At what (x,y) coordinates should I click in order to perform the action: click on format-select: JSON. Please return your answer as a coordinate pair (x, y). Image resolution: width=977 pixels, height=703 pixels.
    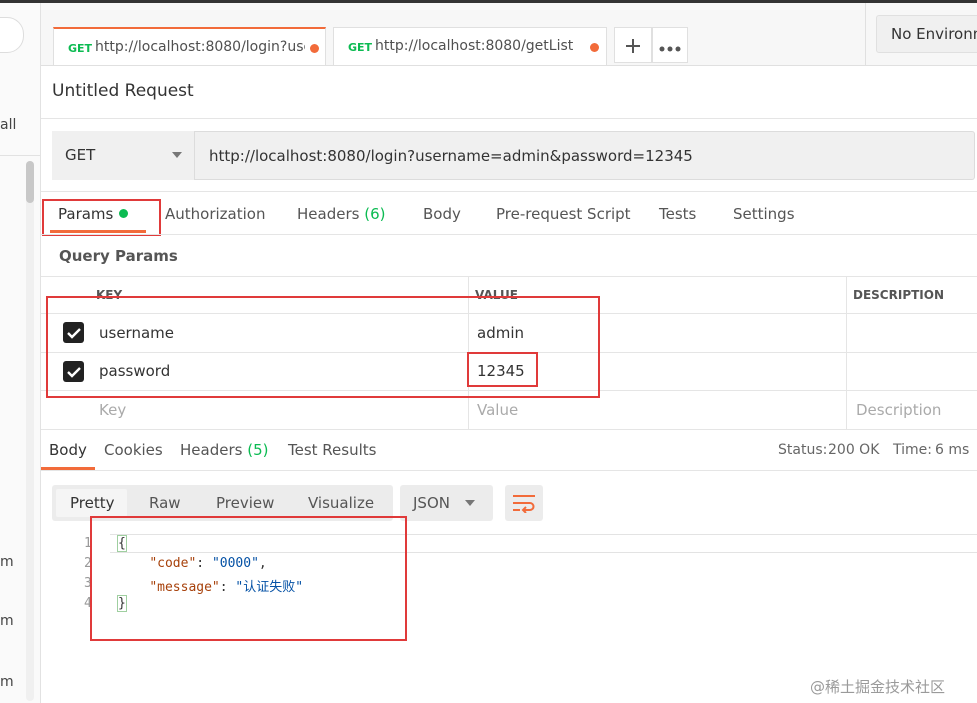
    Looking at the image, I should click on (446, 503).